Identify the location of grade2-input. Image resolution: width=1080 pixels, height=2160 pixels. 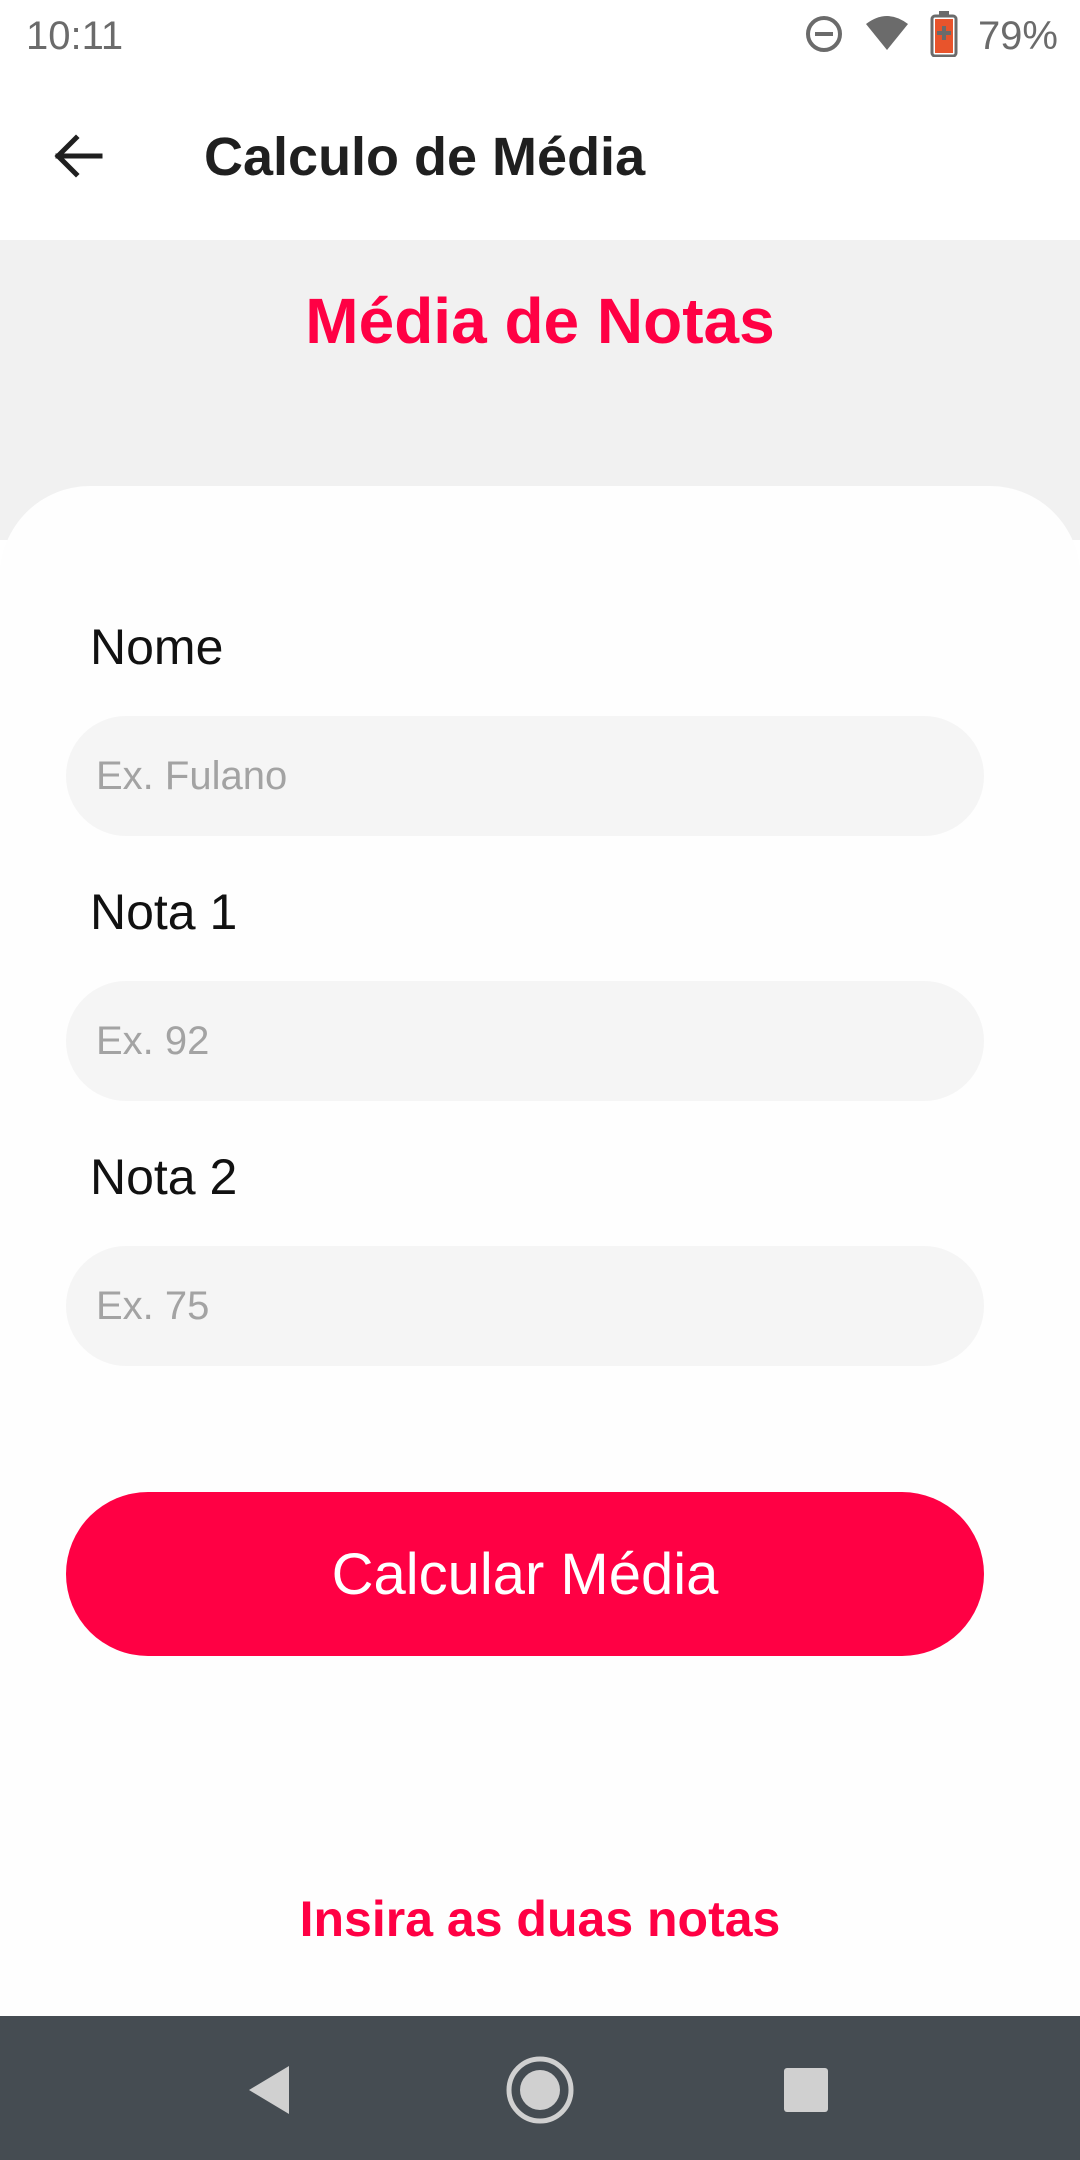
(525, 1306).